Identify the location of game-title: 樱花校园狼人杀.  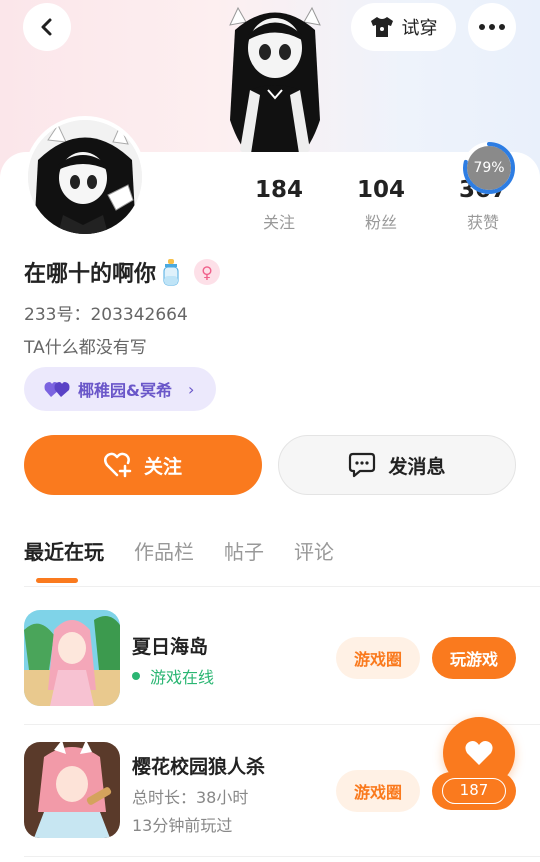
(199, 767).